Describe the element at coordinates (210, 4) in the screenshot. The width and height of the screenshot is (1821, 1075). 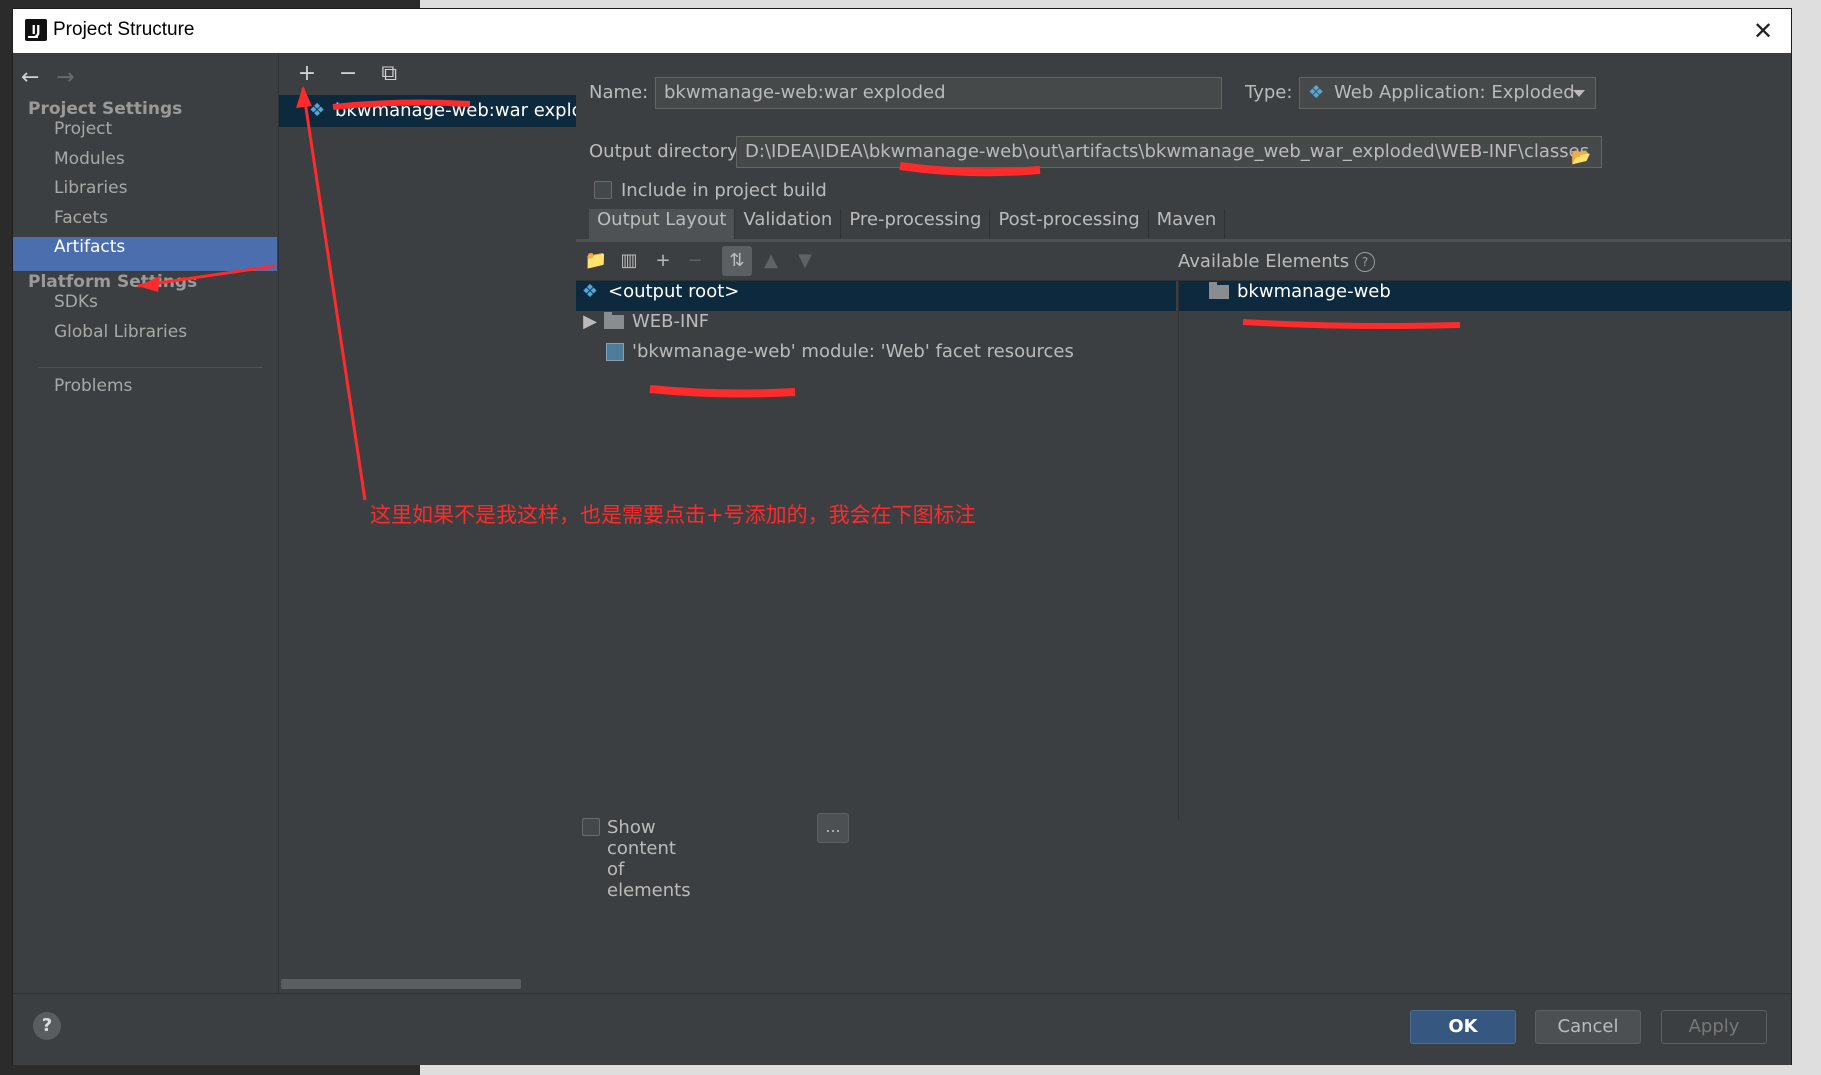
I see `background-app-top` at that location.